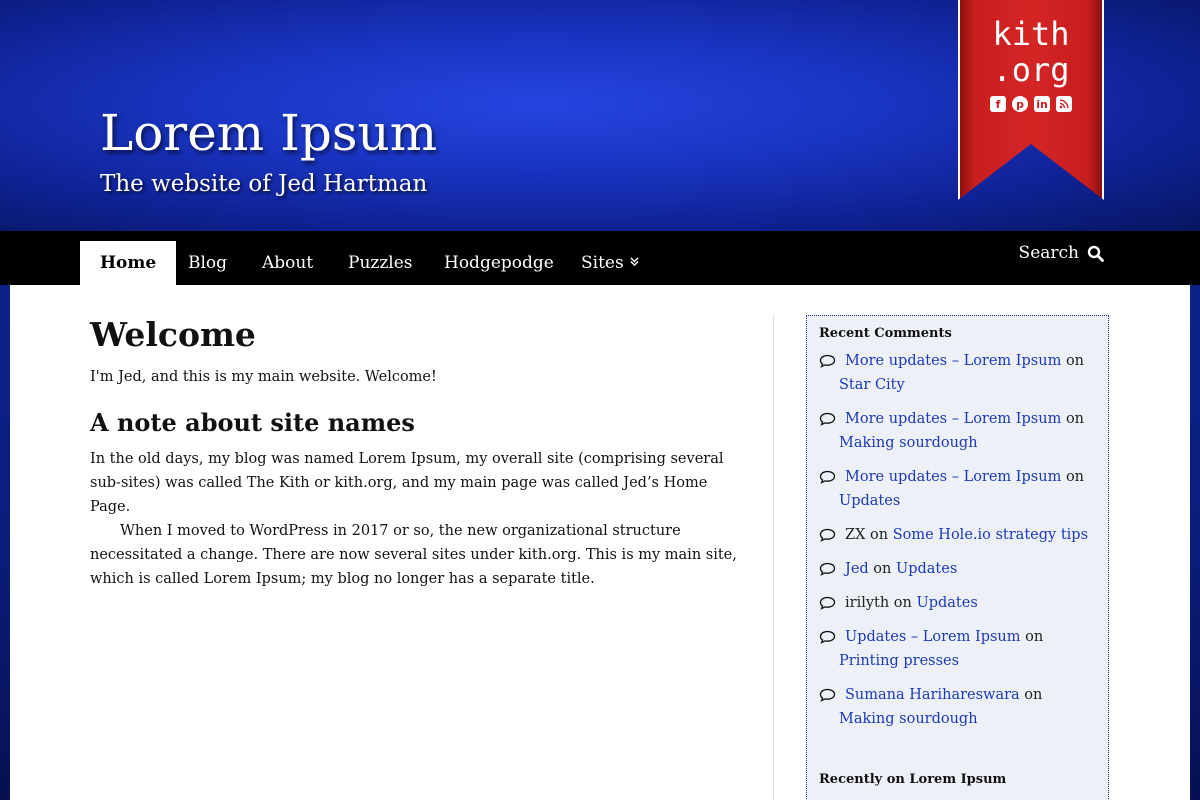  I want to click on nav-hodgepodge: Hodgepodge, so click(499, 263).